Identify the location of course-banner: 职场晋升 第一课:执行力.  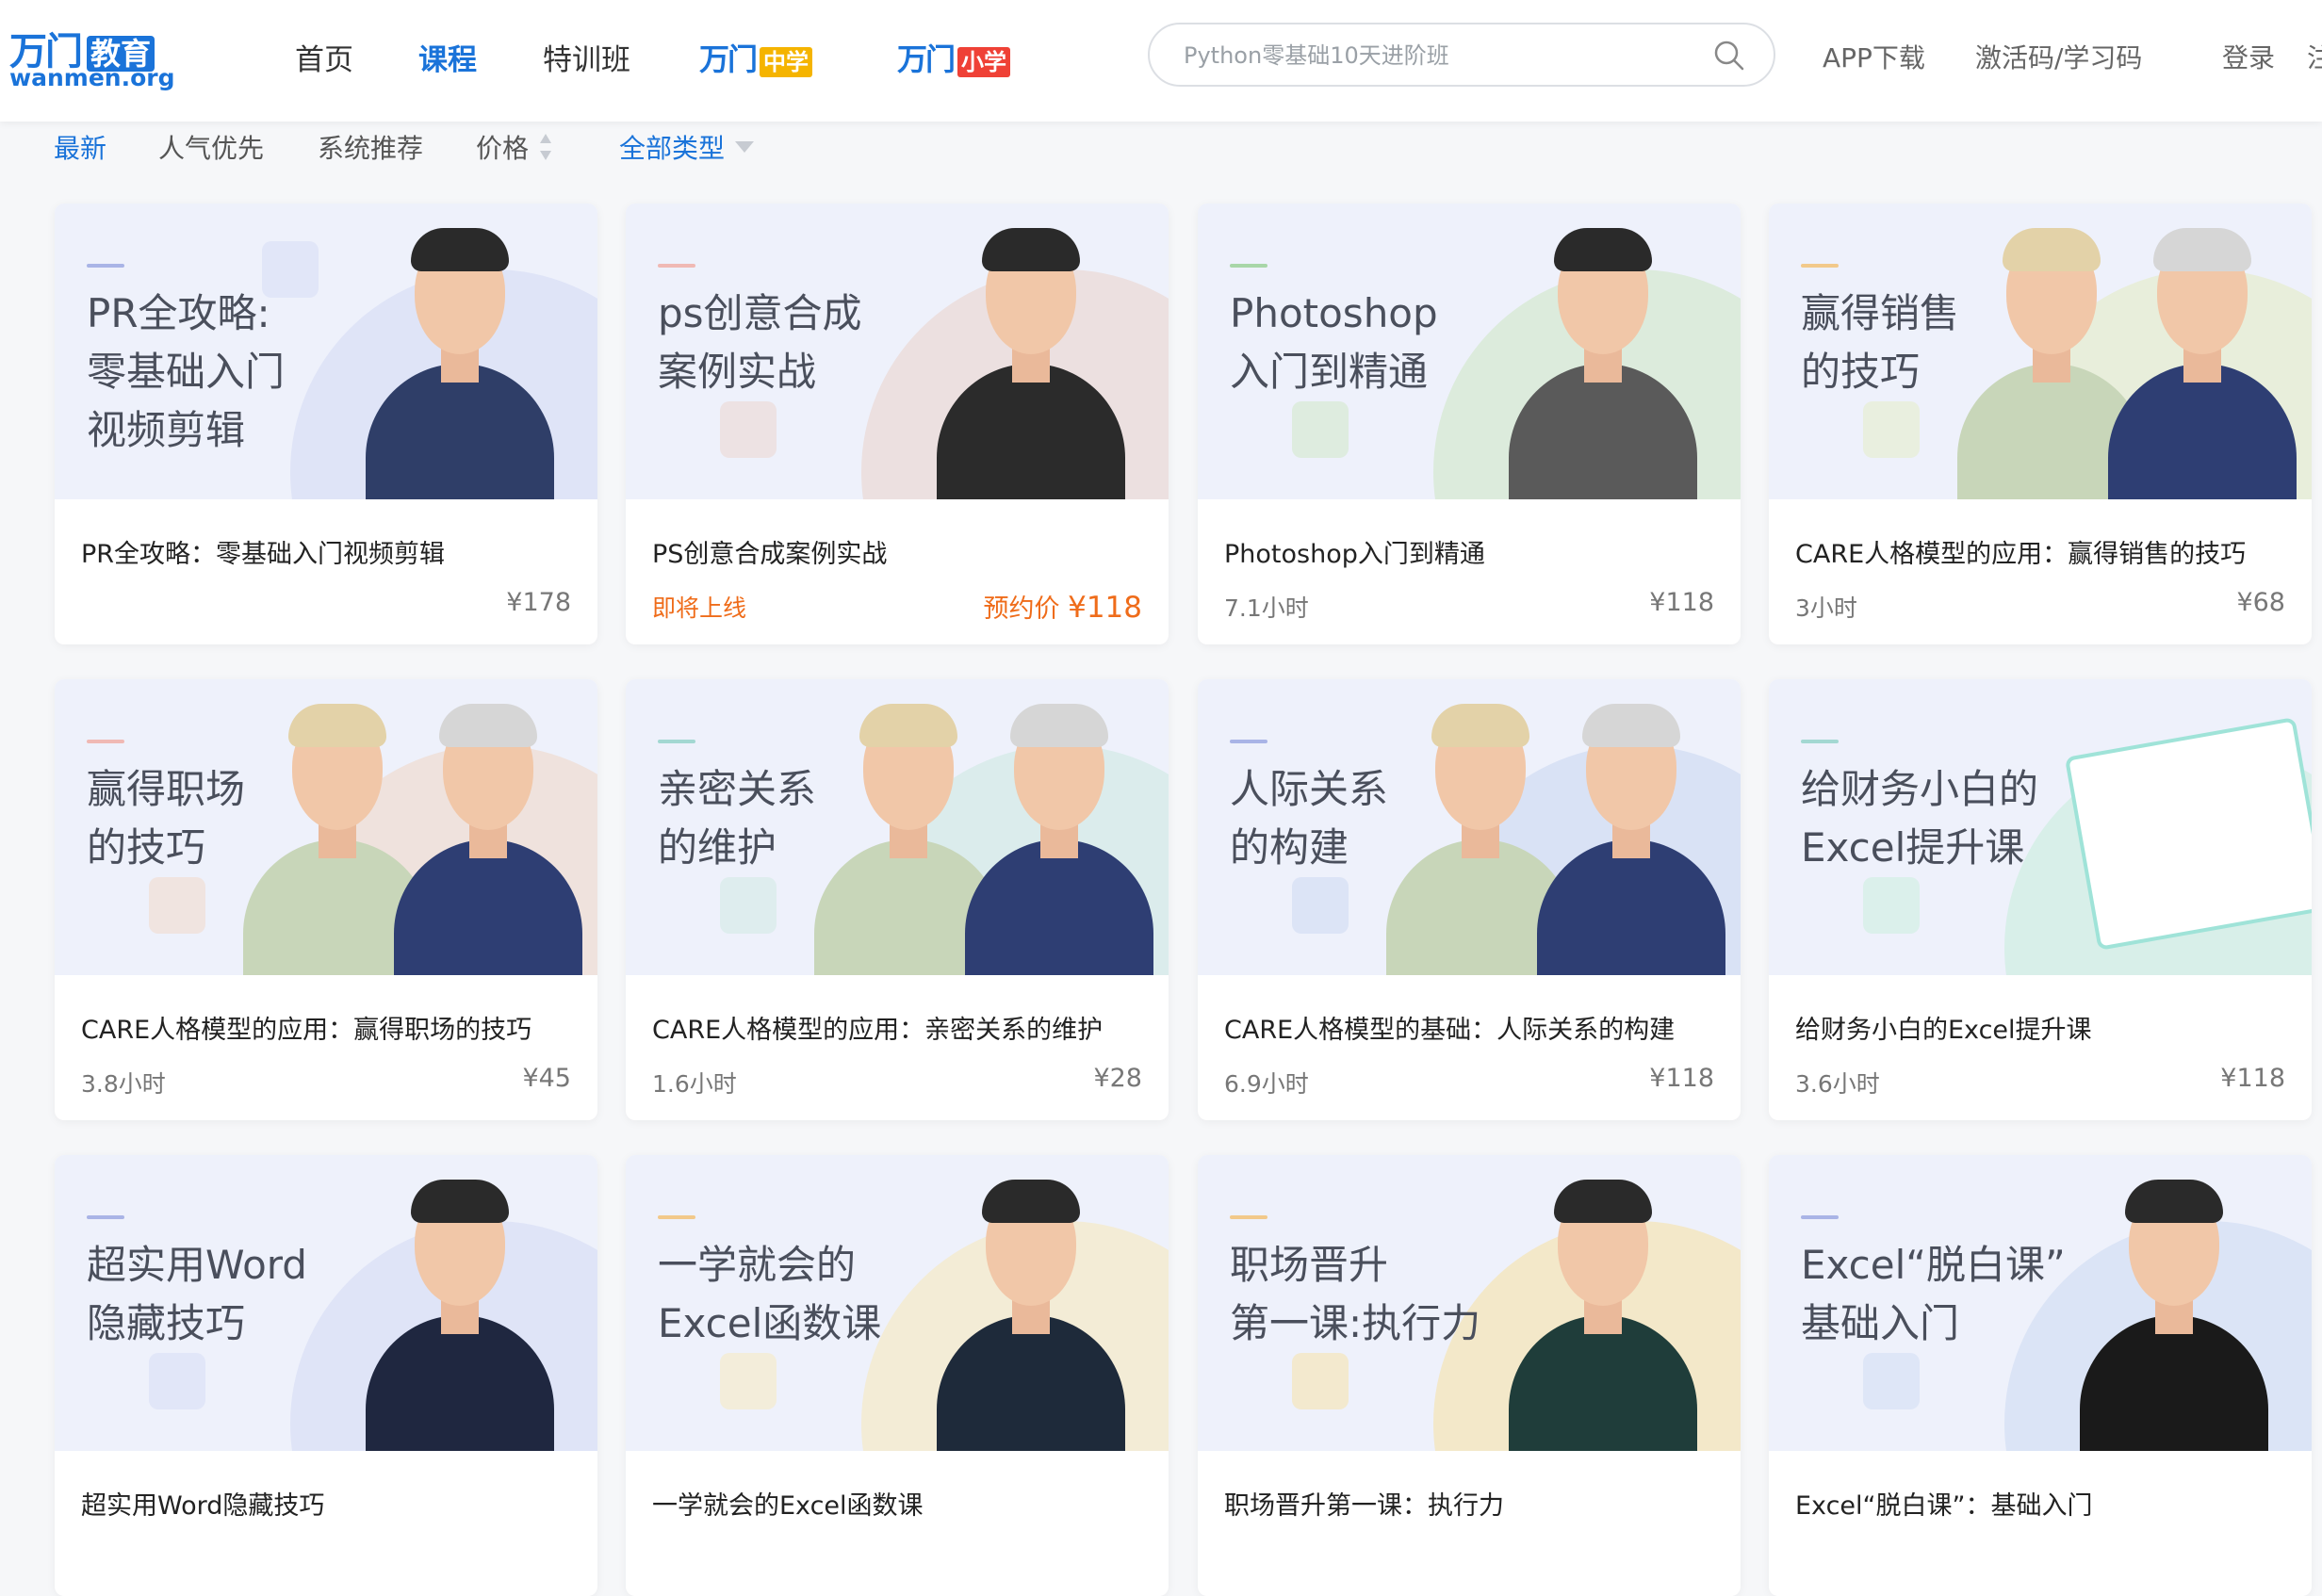
(1469, 1303).